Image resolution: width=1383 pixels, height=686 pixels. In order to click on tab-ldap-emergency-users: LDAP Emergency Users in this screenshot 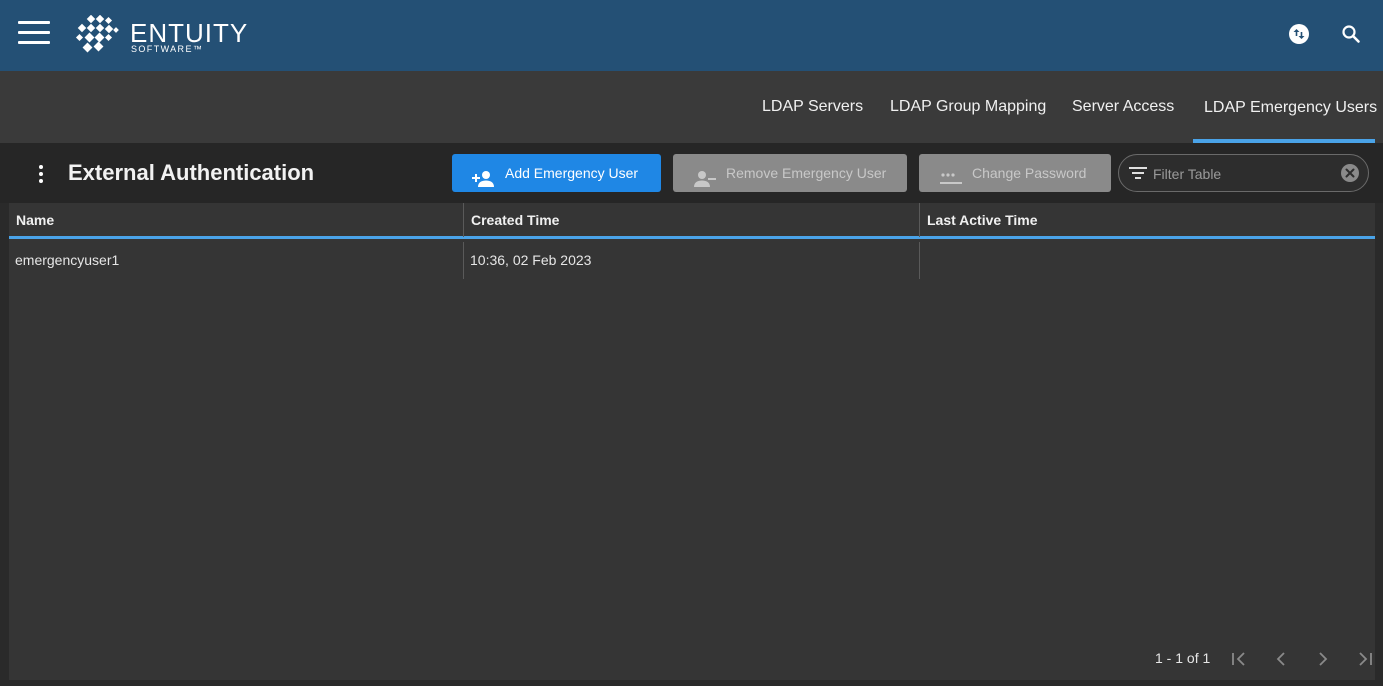, I will do `click(1285, 107)`.